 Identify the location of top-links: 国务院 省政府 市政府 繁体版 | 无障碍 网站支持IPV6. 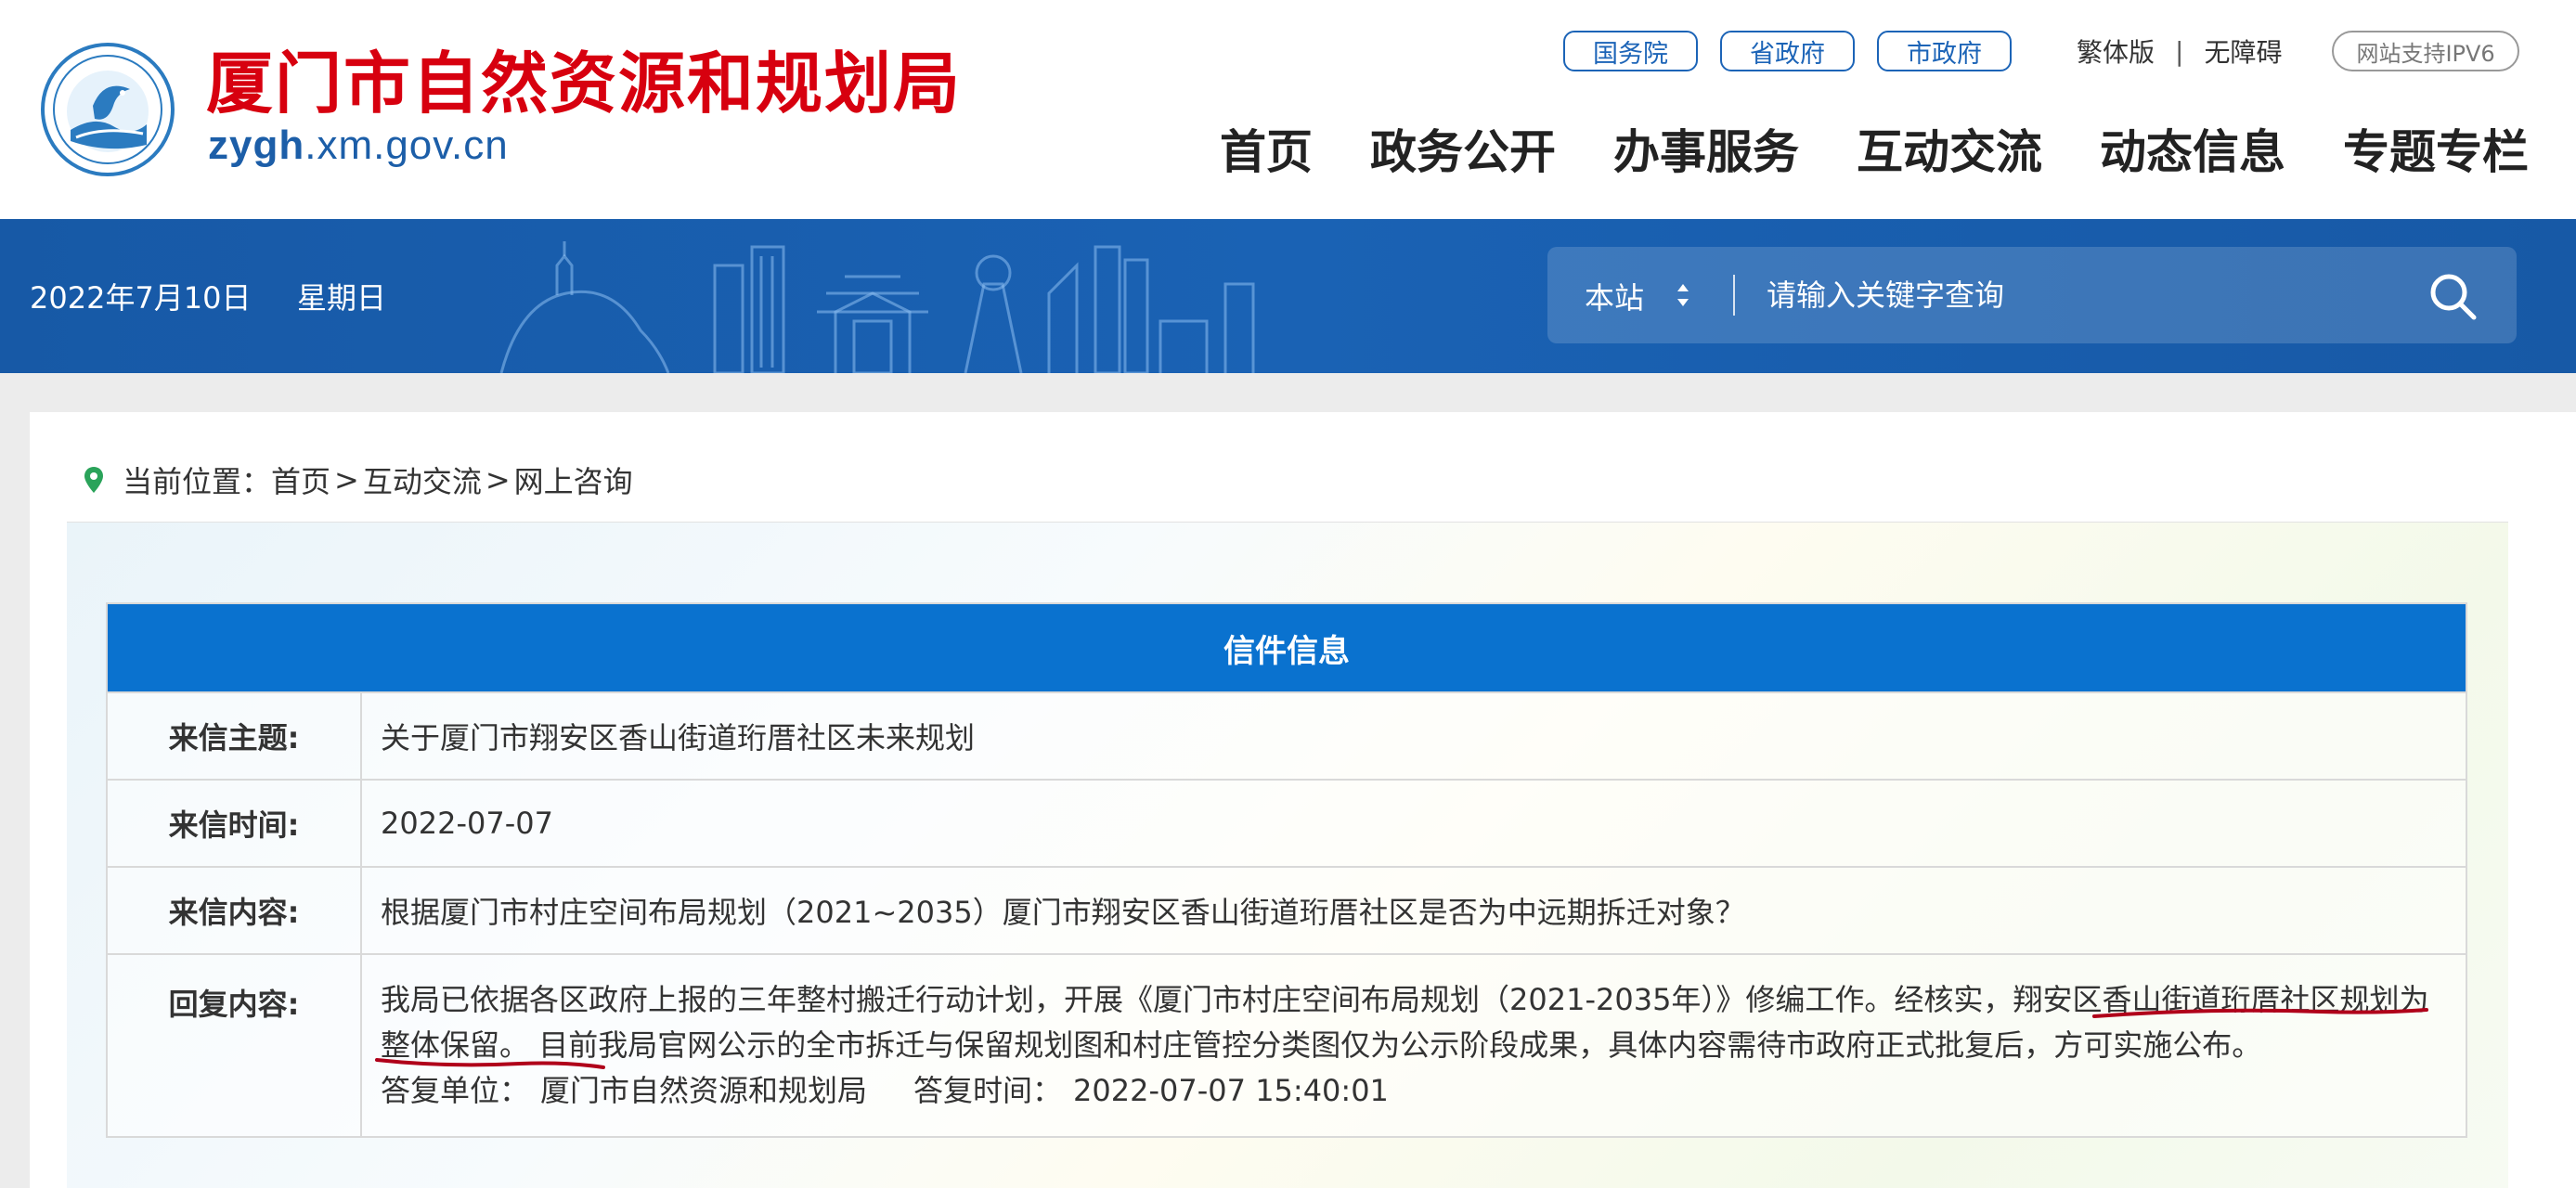
(2041, 51).